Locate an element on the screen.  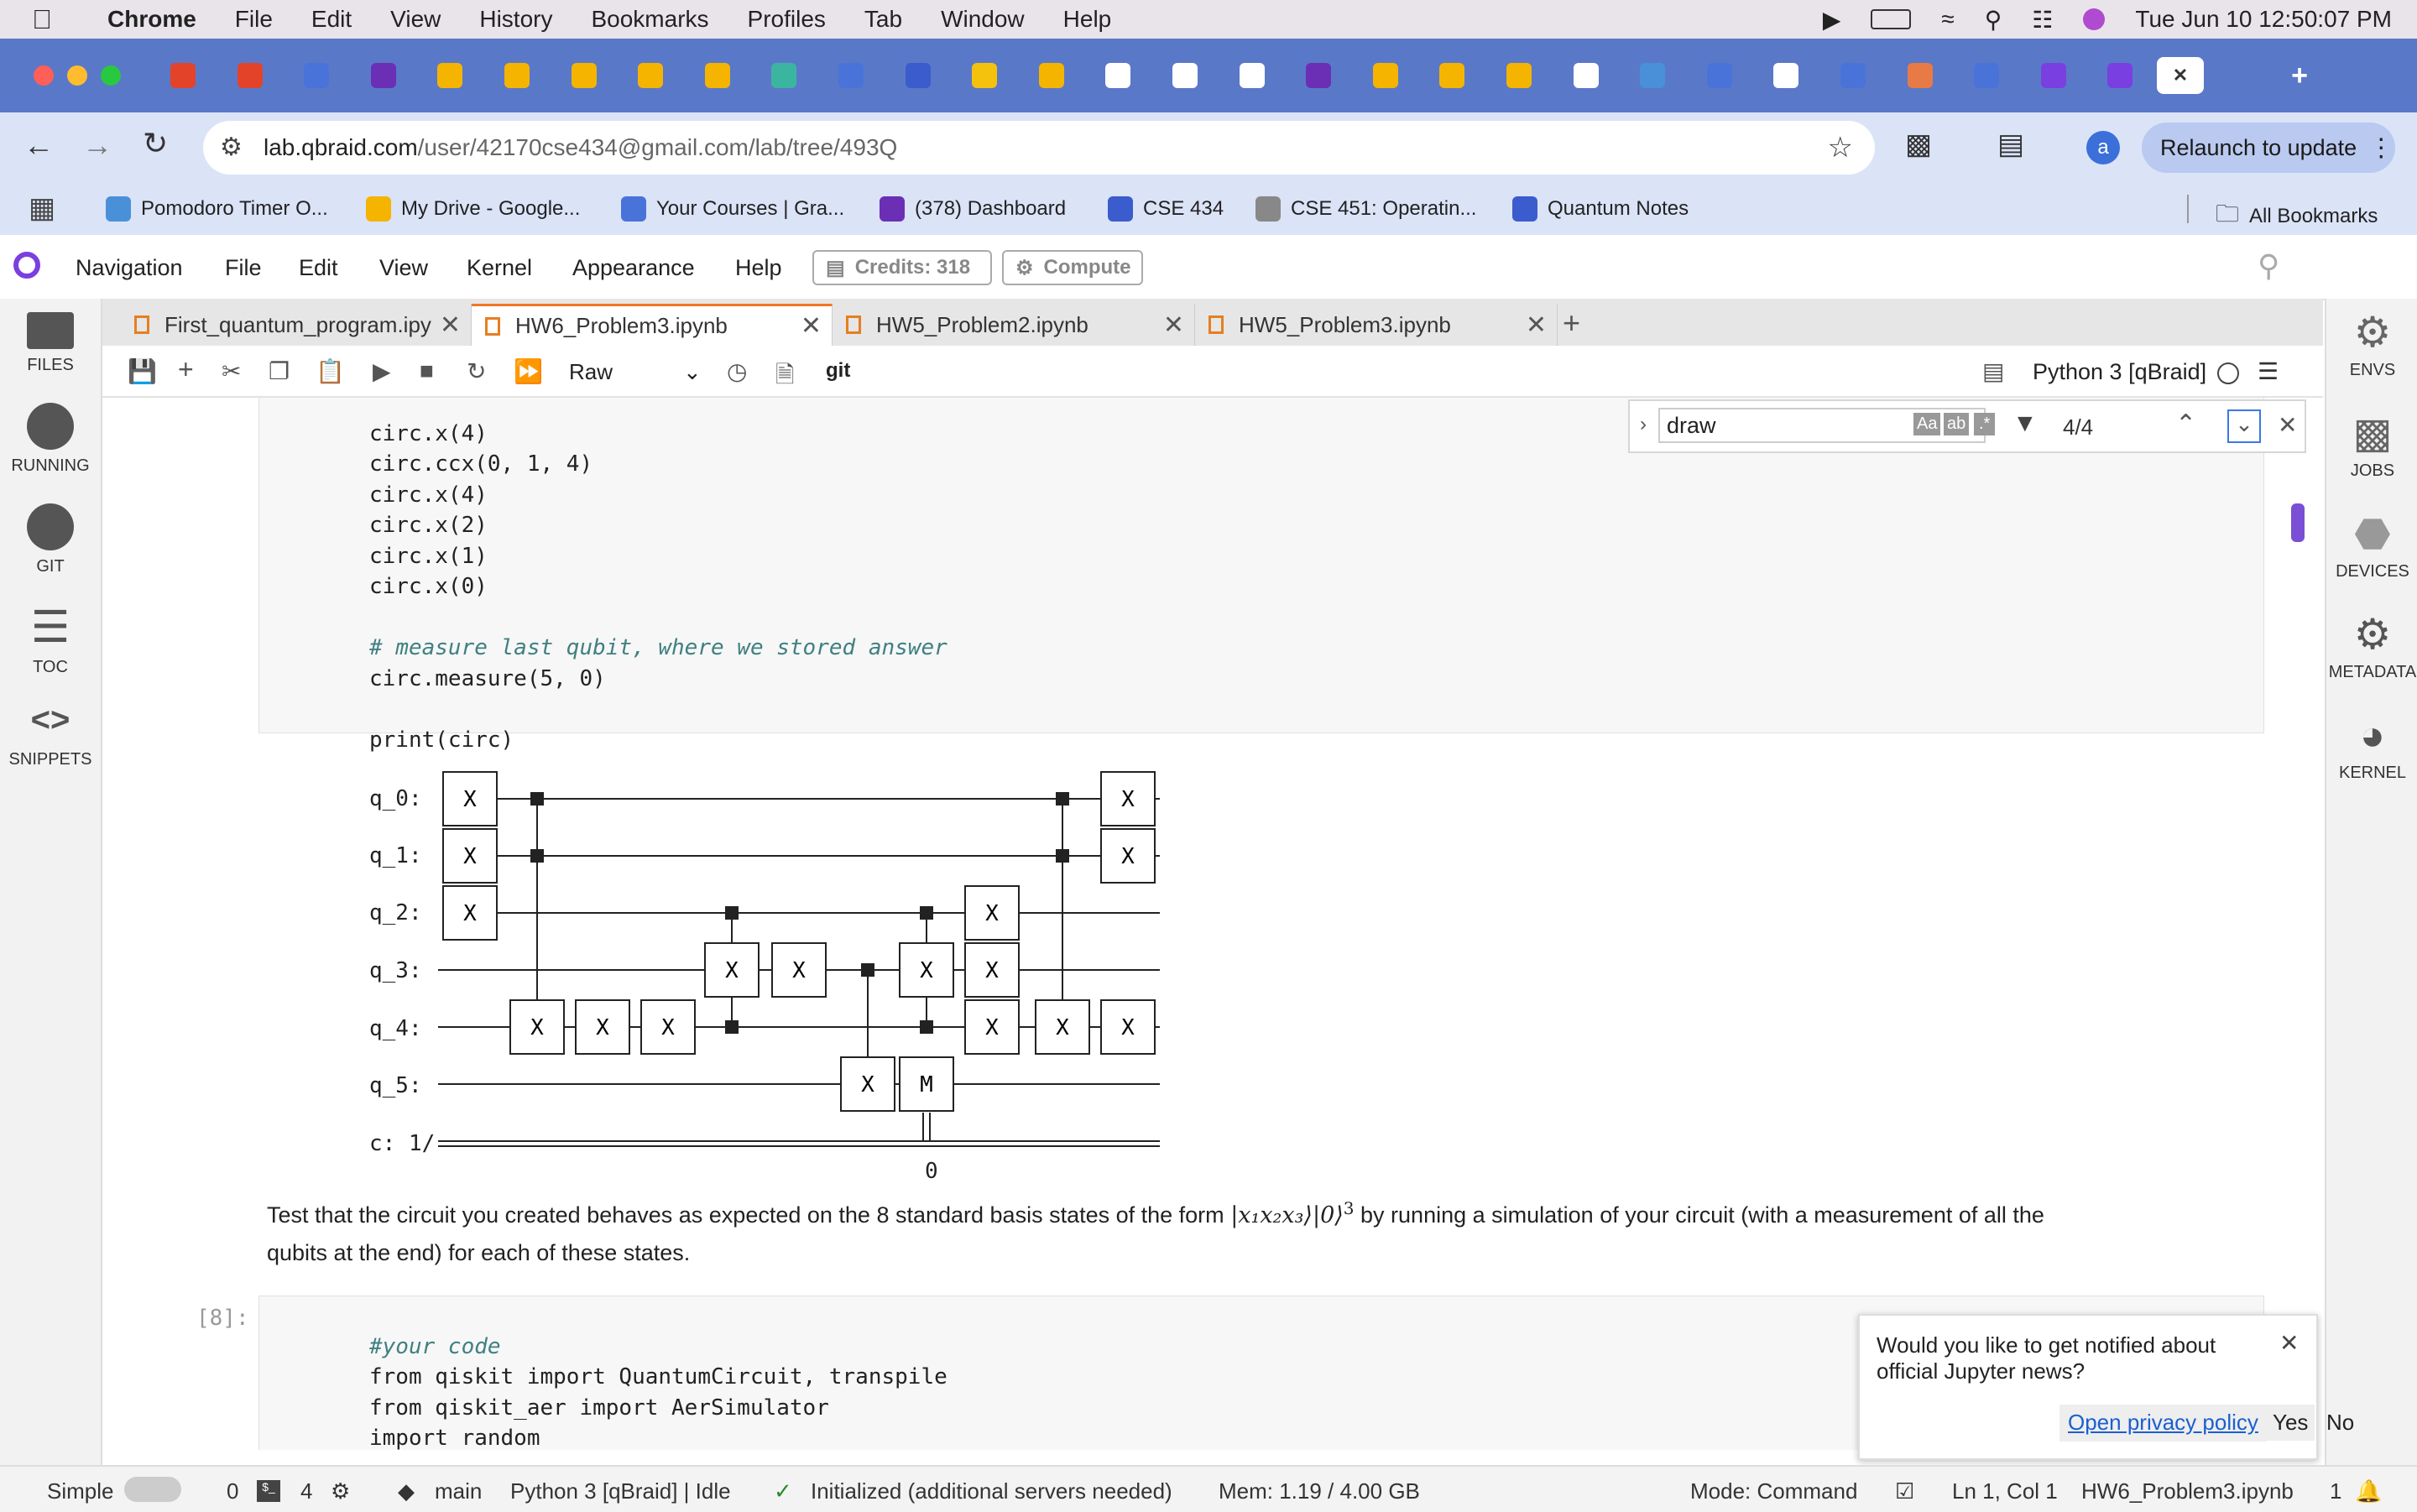
menu-app-name: Chrome is located at coordinates (151, 20).